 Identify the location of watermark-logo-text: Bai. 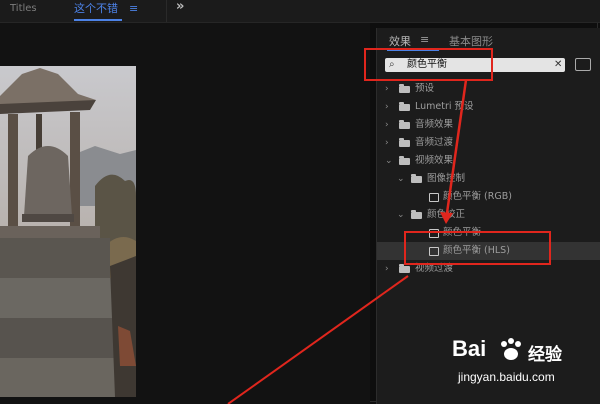
(469, 348).